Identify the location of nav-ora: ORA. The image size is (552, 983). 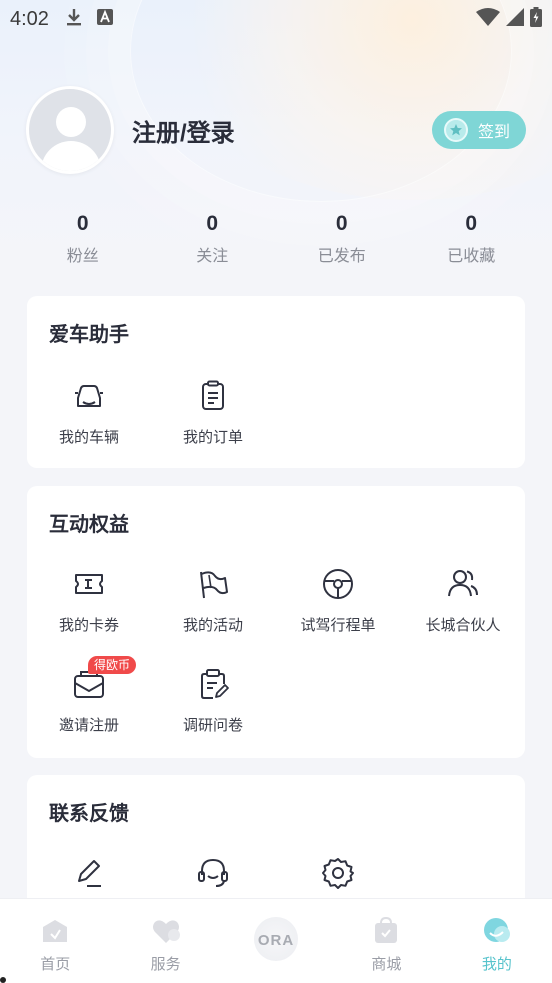
(276, 941).